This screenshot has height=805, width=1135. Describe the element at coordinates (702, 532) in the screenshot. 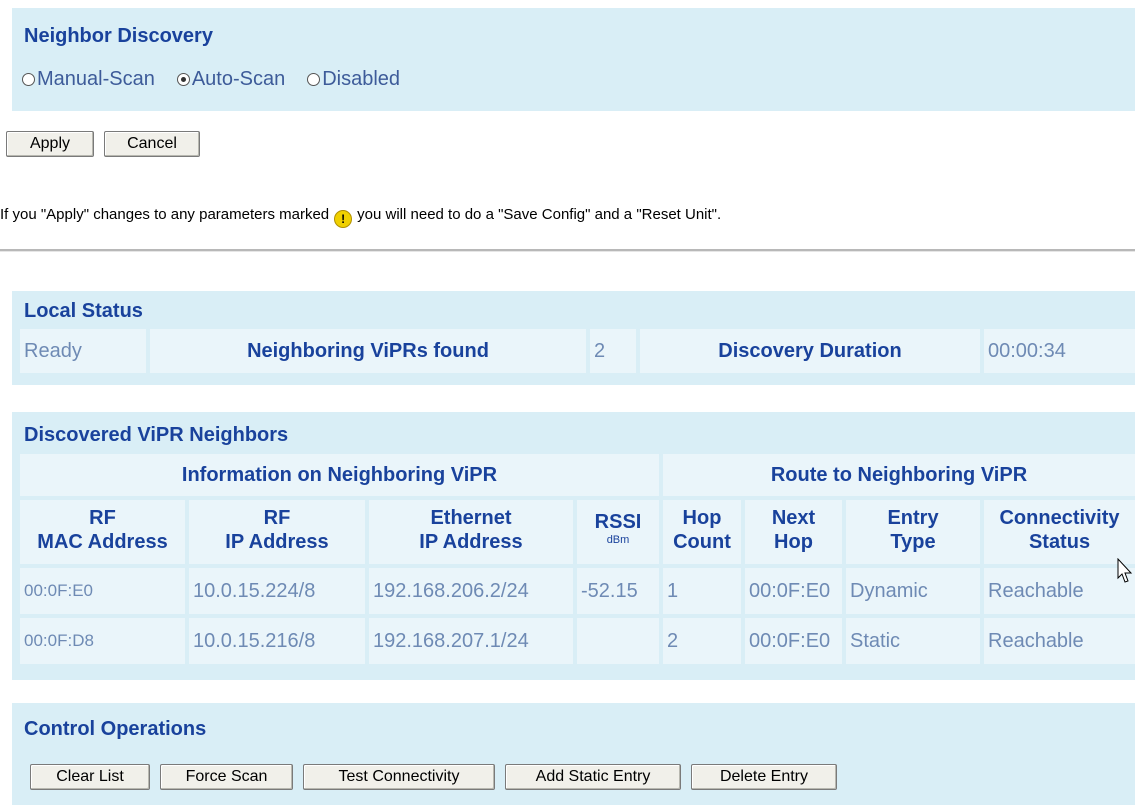

I see `col-header-hop-count: Hop Count` at that location.